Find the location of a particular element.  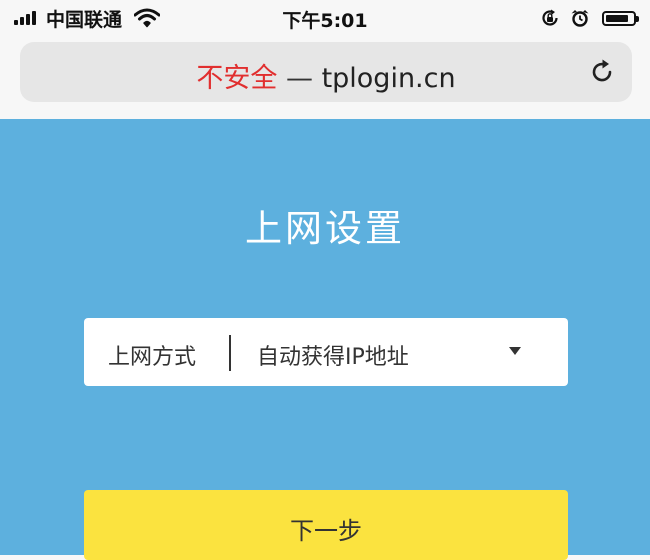

status-right is located at coordinates (584, 18).